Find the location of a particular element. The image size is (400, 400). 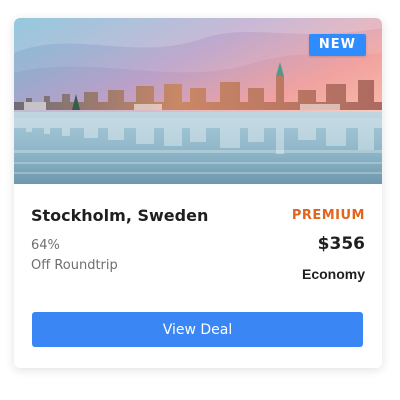

cabin-class: Economy is located at coordinates (333, 274).